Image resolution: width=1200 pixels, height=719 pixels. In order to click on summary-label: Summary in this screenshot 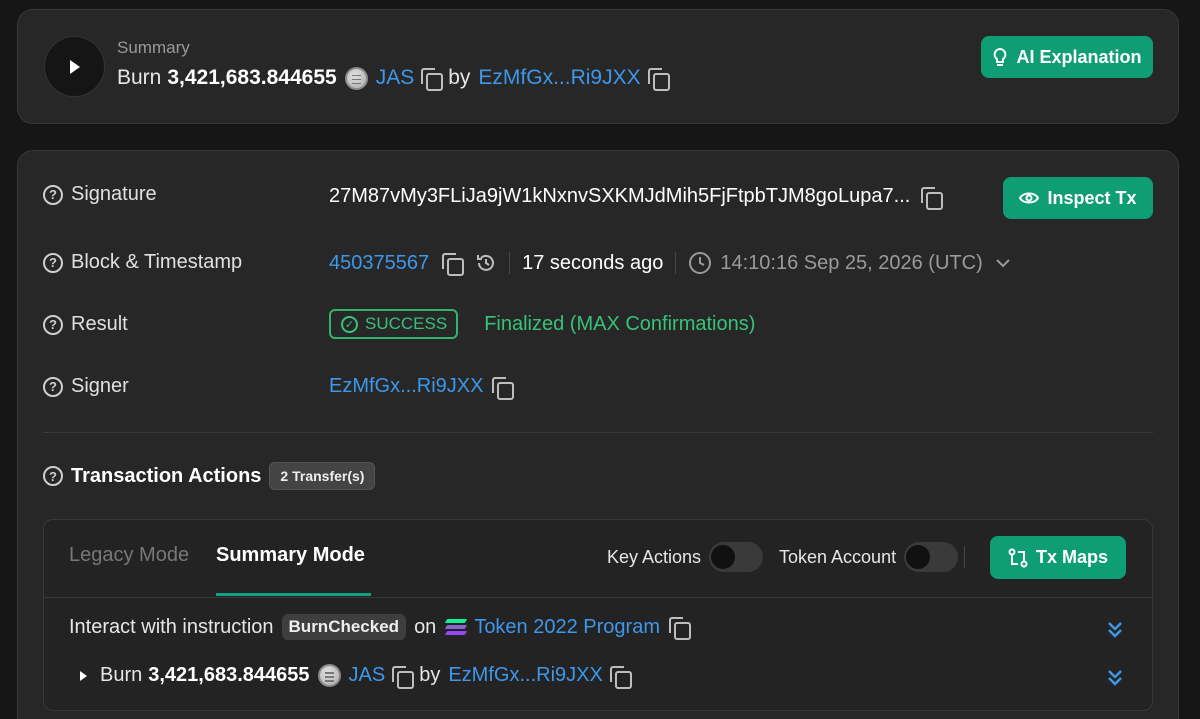, I will do `click(153, 47)`.